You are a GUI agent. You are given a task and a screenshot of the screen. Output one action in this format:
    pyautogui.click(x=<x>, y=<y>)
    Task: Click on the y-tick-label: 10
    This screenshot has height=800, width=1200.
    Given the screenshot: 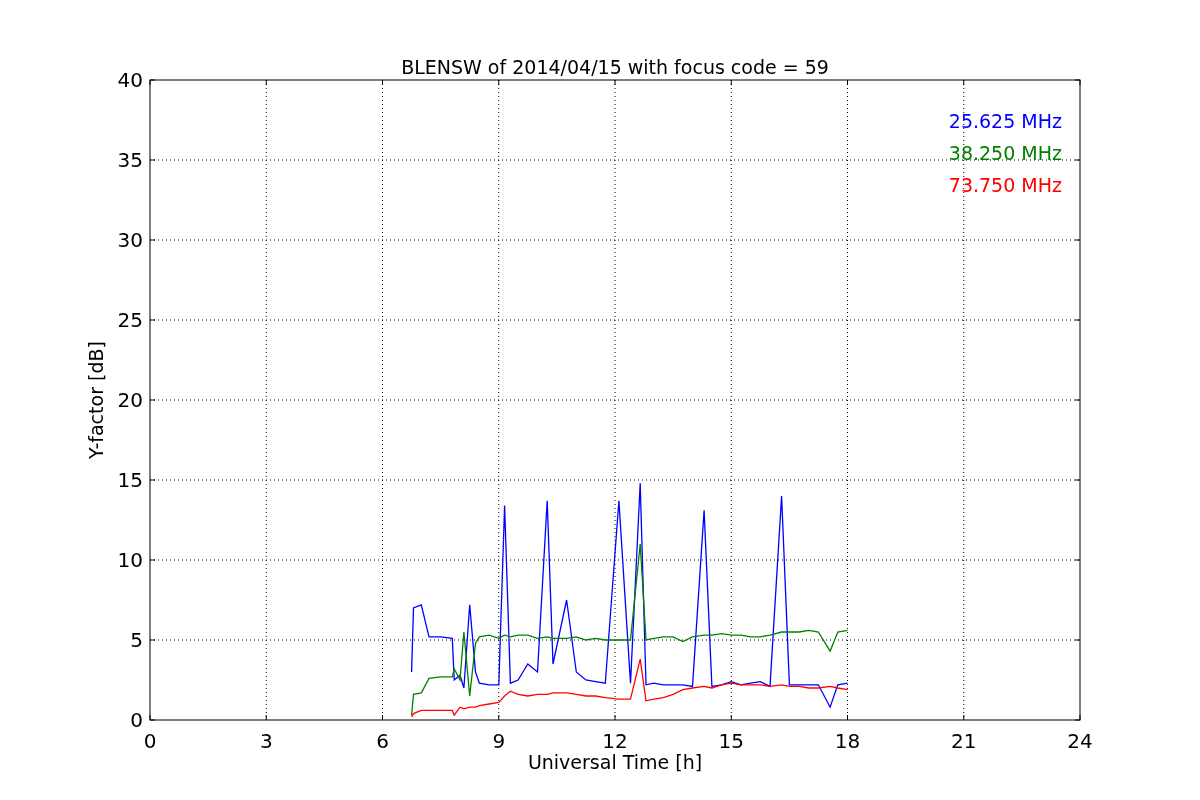 What is the action you would take?
    pyautogui.click(x=130, y=560)
    